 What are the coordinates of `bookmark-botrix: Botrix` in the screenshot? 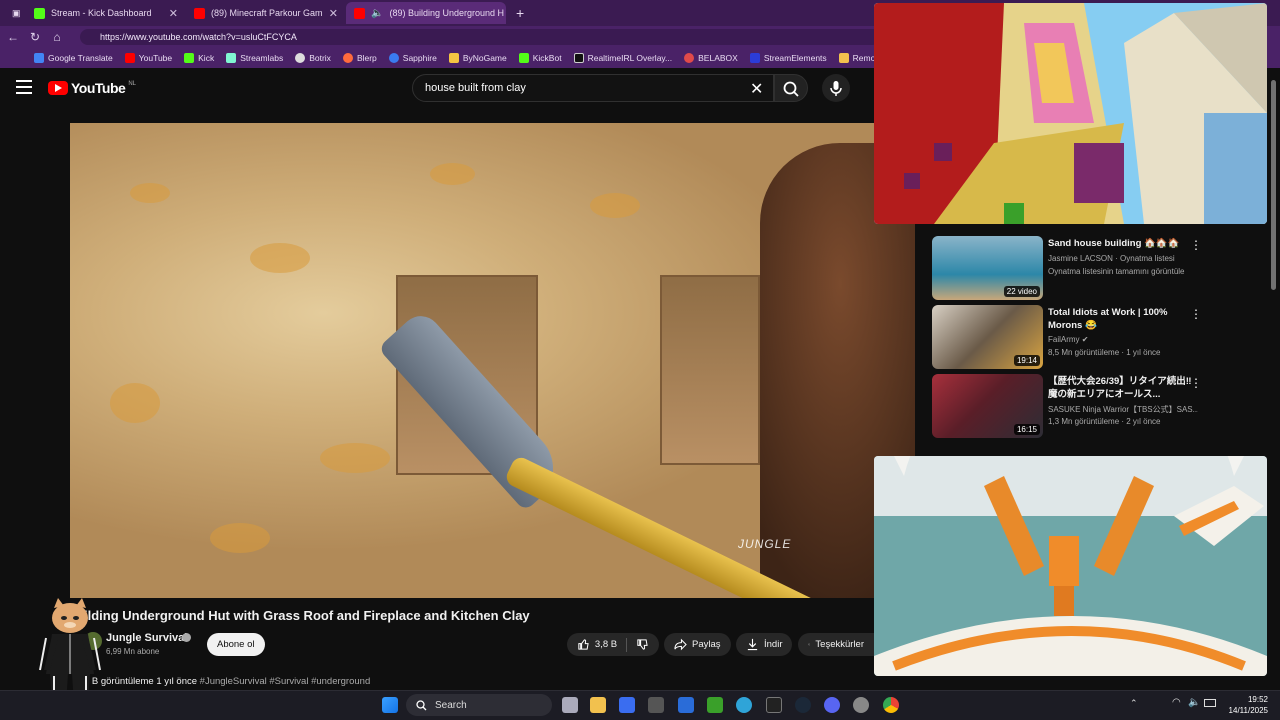 It's located at (313, 58).